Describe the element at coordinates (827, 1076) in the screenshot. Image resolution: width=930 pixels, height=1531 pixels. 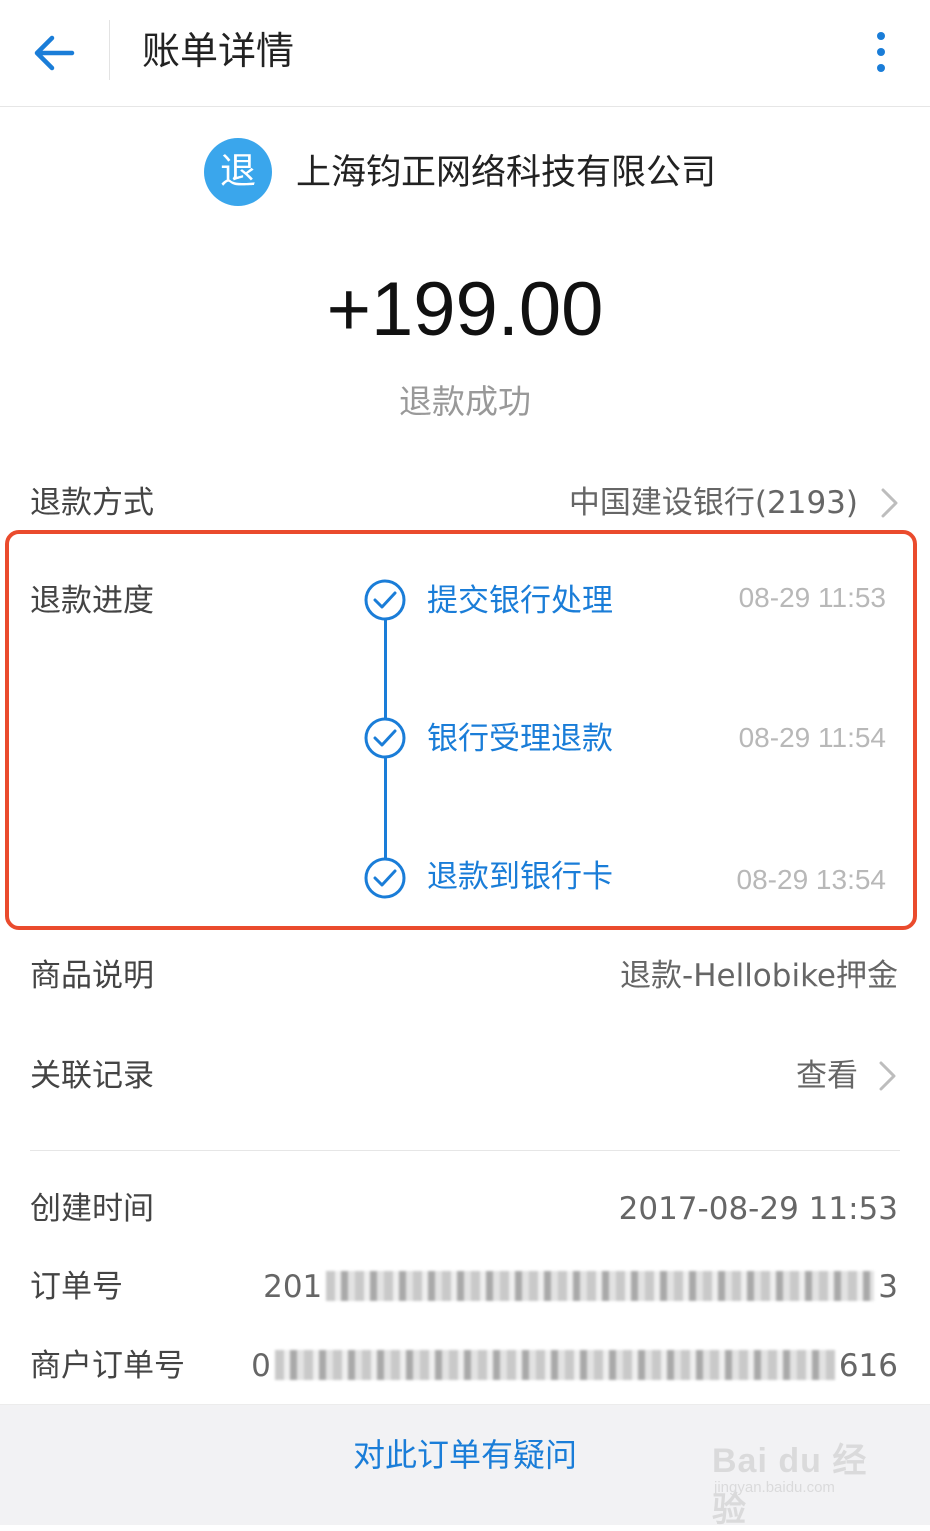
I see `view-related-link: 查看` at that location.